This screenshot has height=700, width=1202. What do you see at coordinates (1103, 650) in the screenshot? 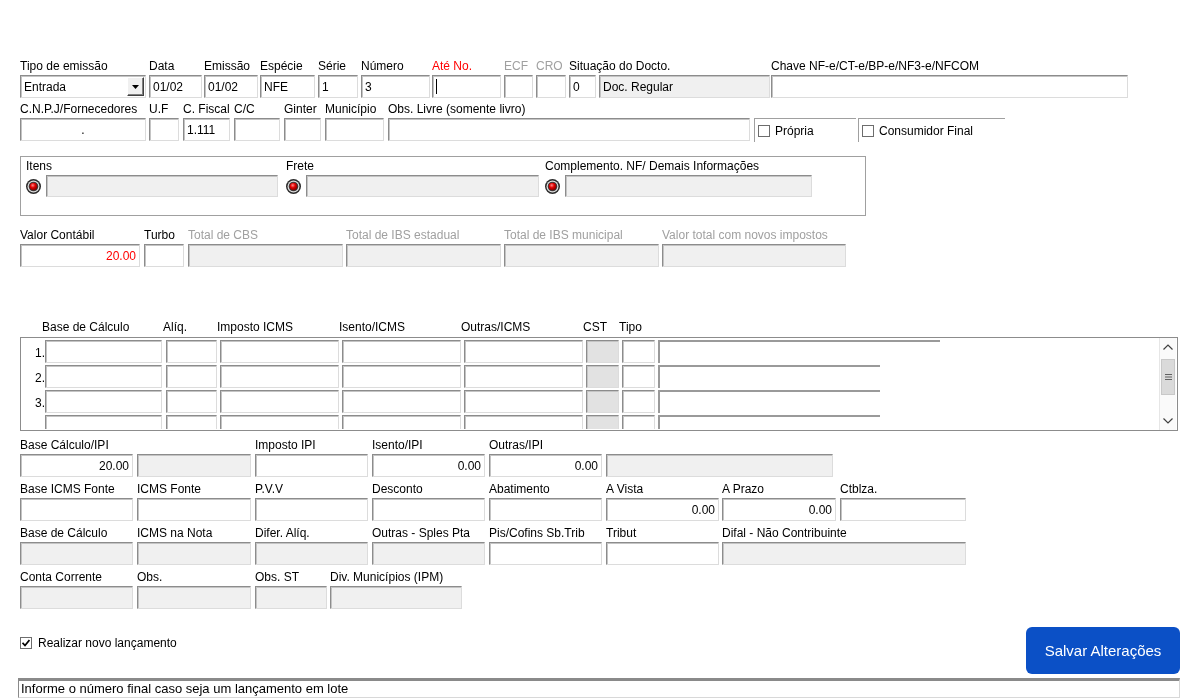
I see `save-button: Salvar Alterações` at bounding box center [1103, 650].